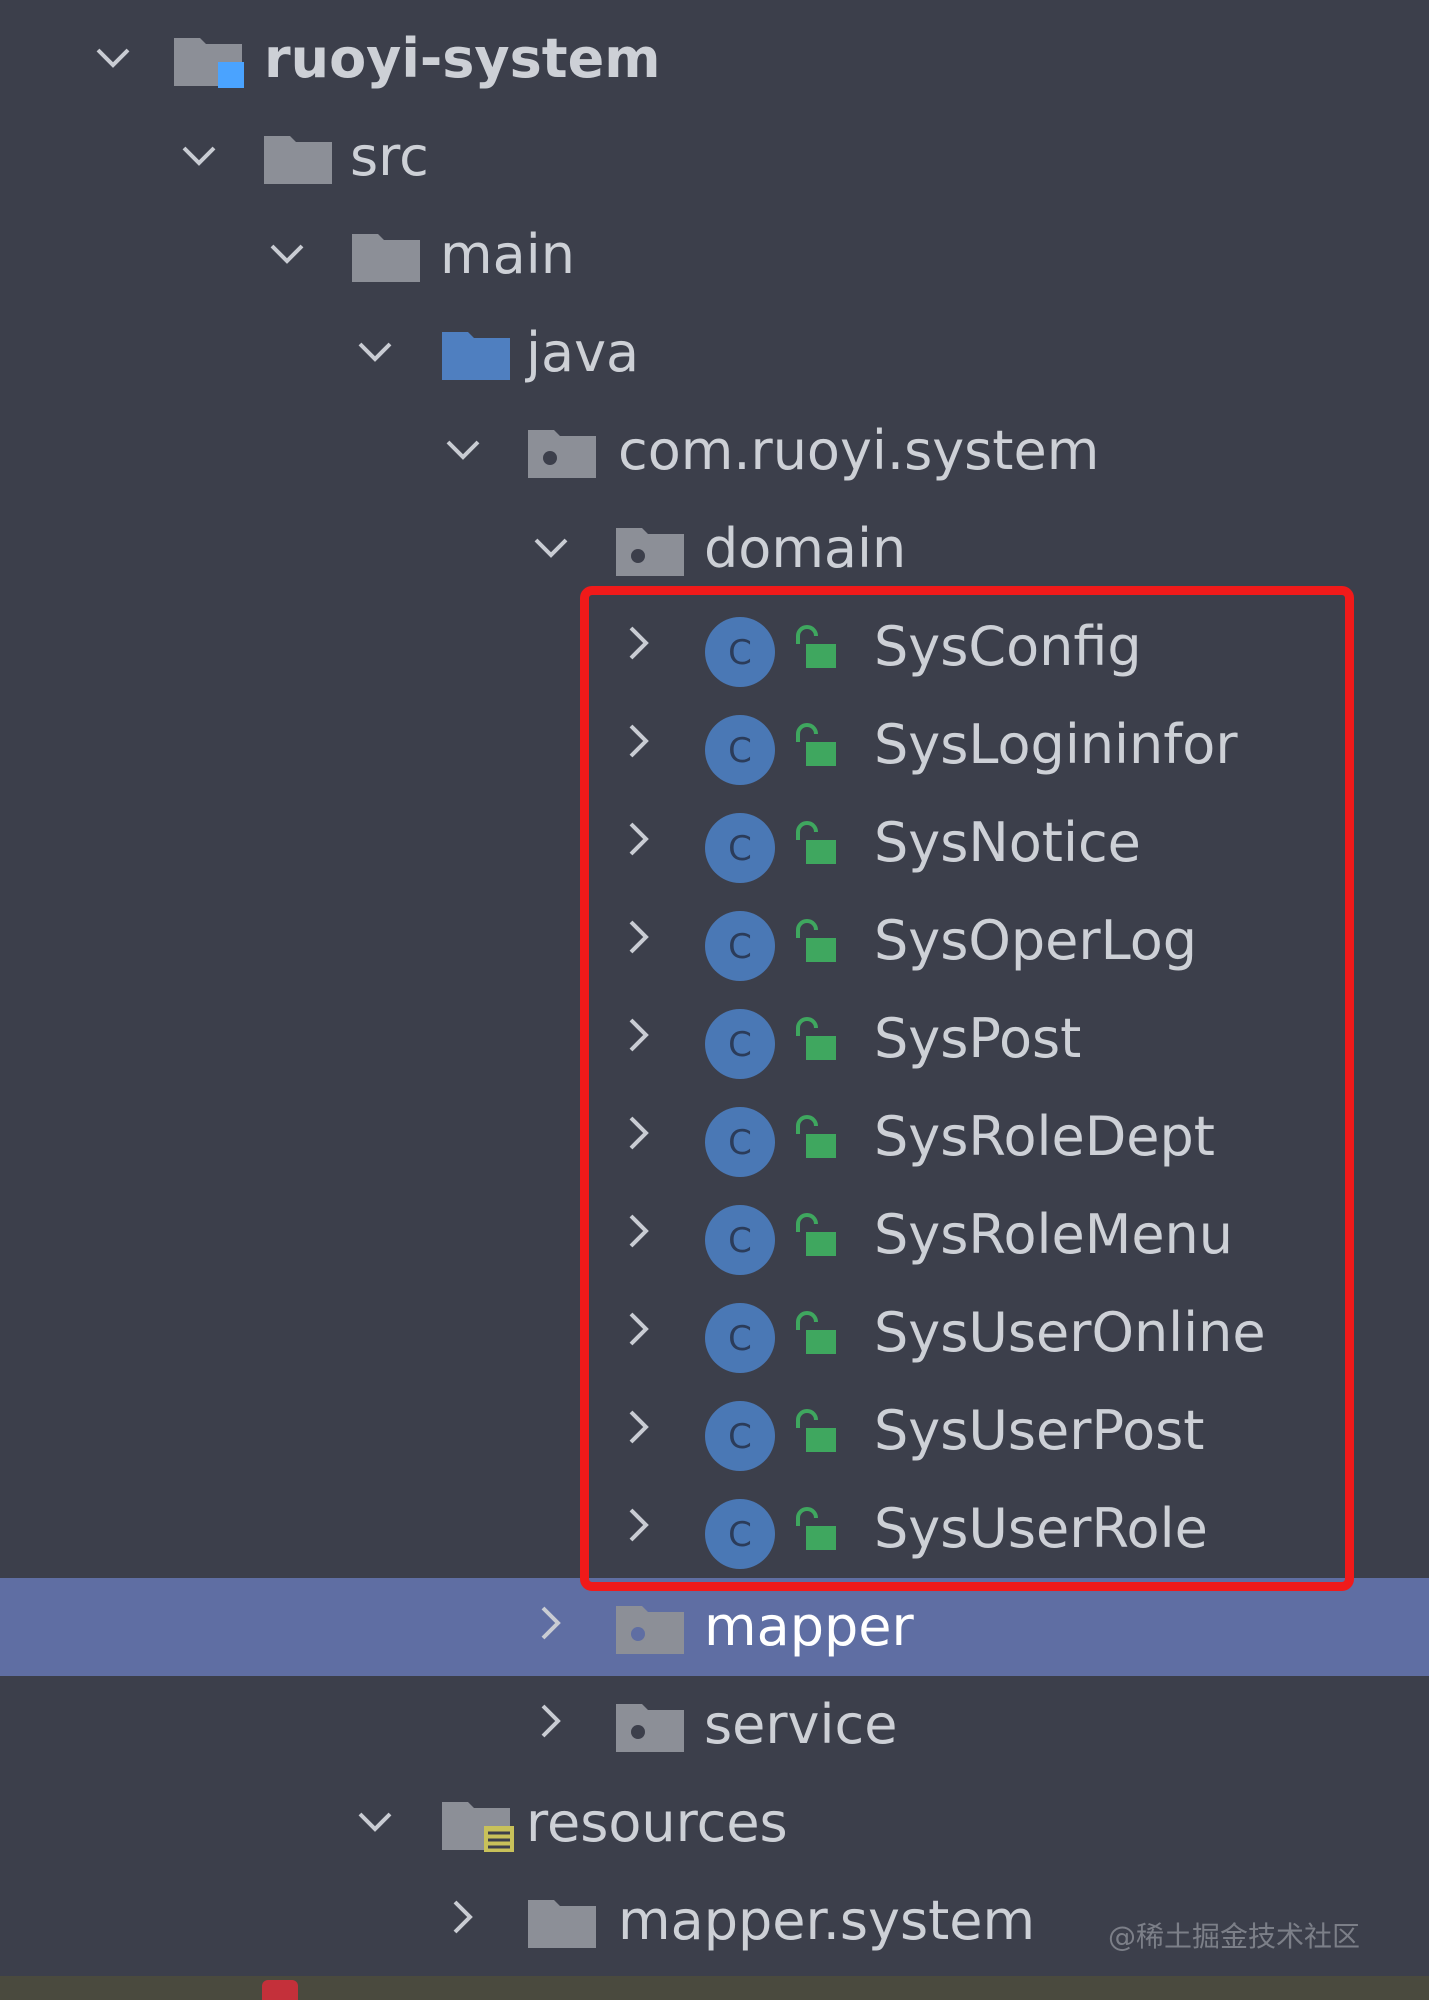 Image resolution: width=1429 pixels, height=2000 pixels. I want to click on tree-item-label: mapper.system, so click(827, 1920).